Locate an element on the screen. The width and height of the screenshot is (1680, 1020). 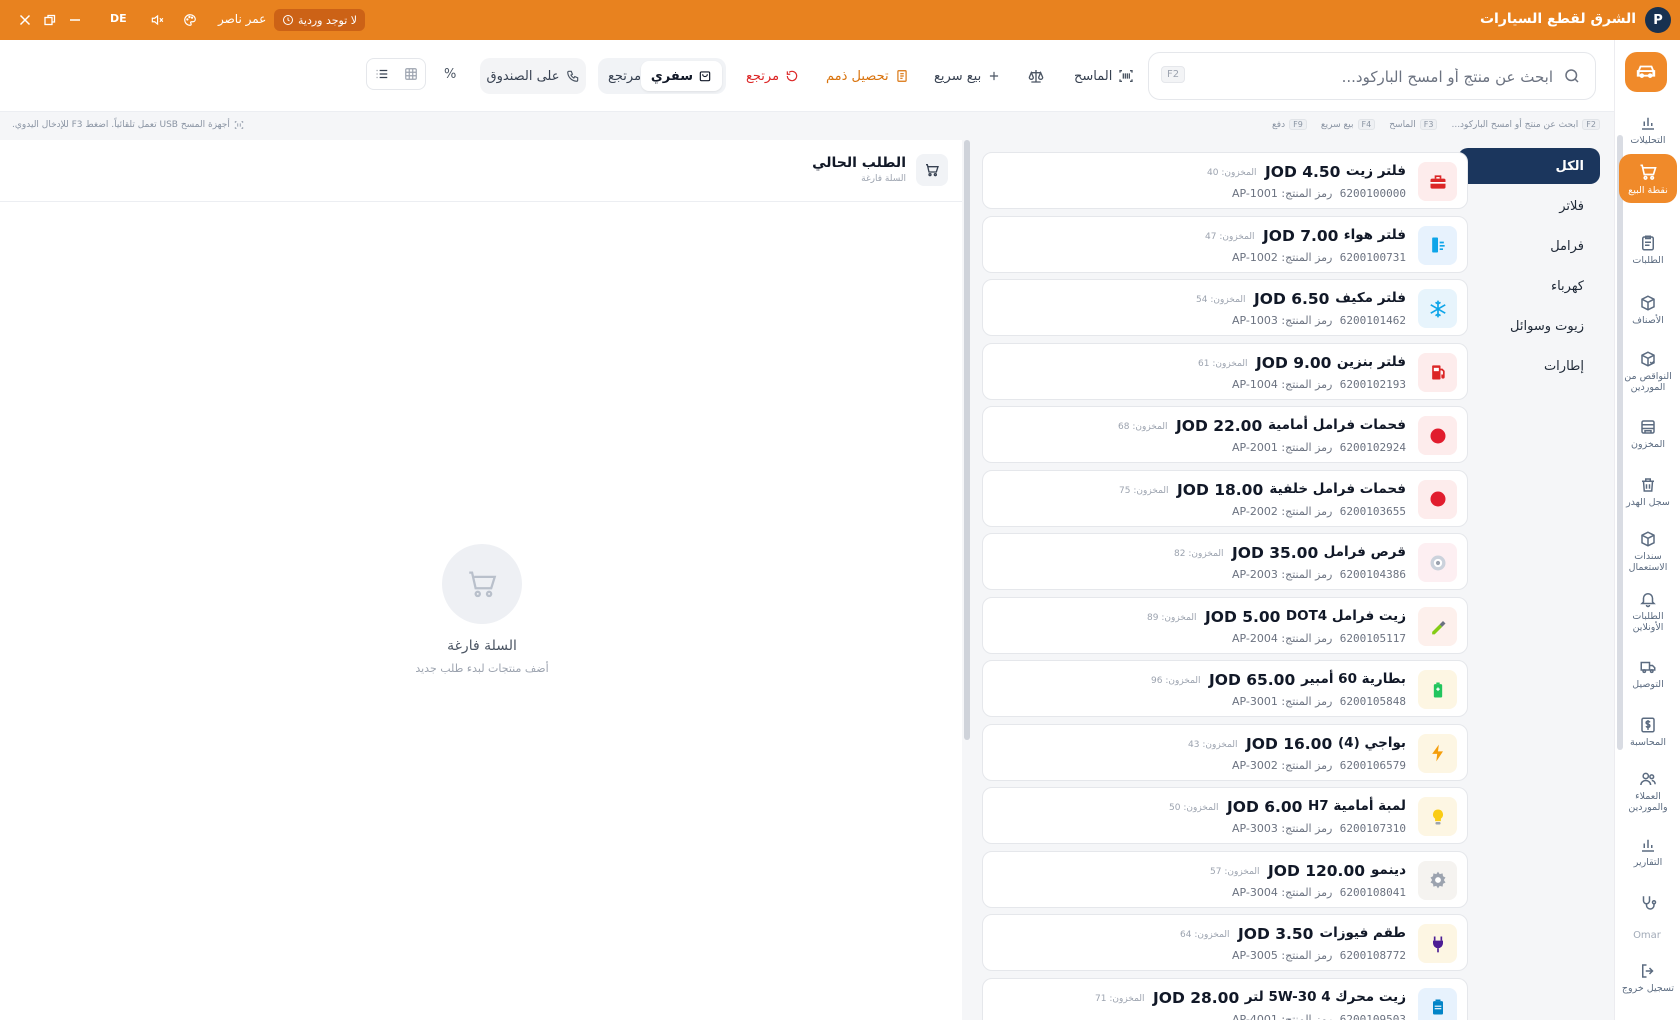
scanner-button: الماسح is located at coordinates (1104, 76).